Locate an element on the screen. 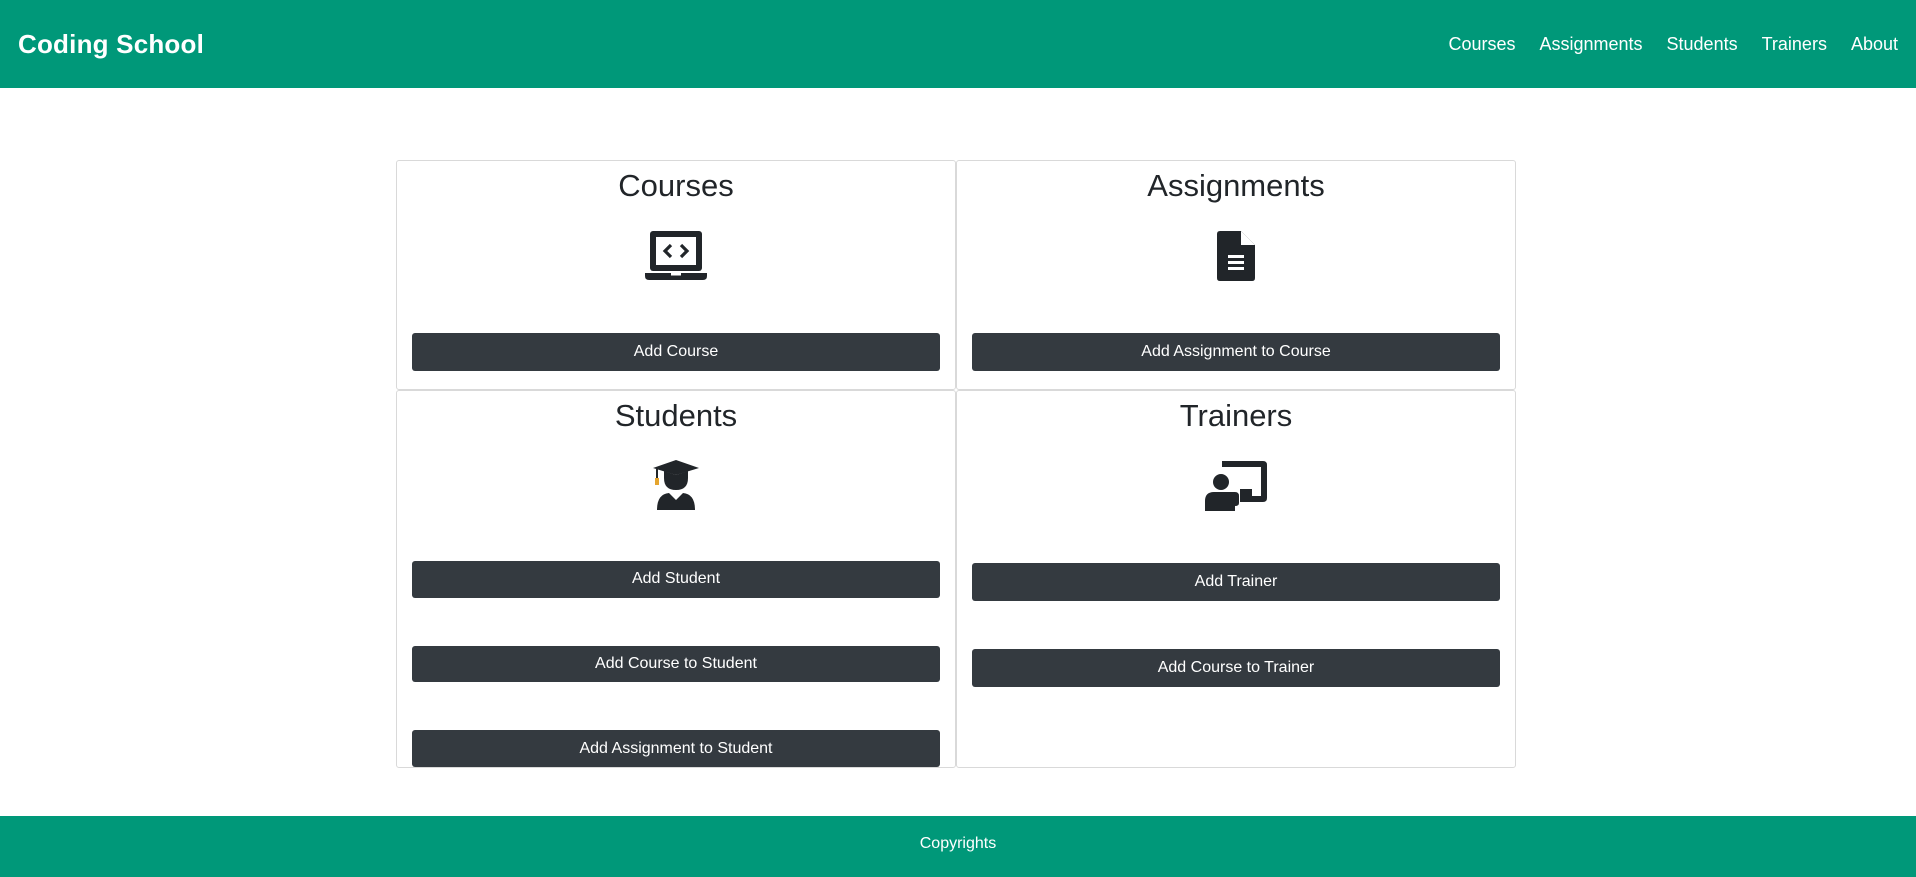  add-assignment-to-course-button: Add Assignment to Course is located at coordinates (1236, 352).